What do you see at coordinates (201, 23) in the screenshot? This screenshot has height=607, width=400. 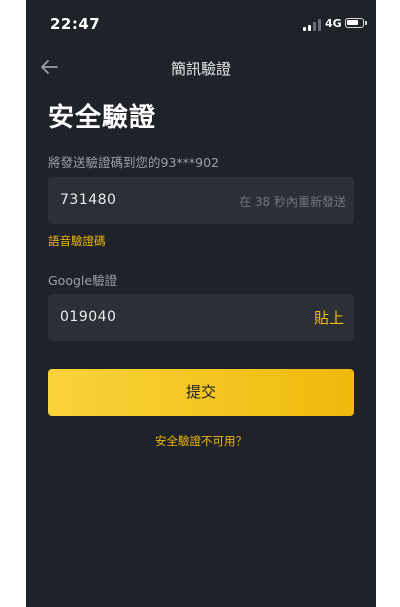 I see `status-bar: 22:47 4G` at bounding box center [201, 23].